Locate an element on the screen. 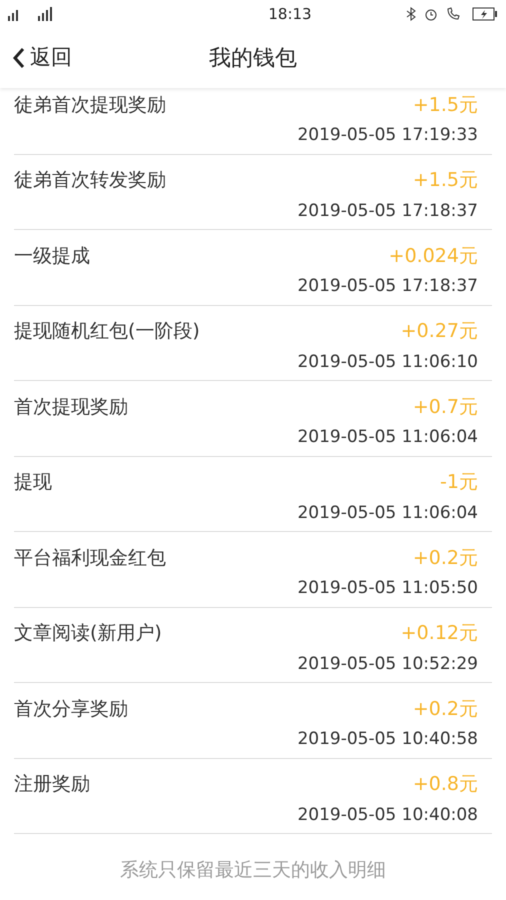 Image resolution: width=506 pixels, height=900 pixels. bluetooth-icon is located at coordinates (411, 14).